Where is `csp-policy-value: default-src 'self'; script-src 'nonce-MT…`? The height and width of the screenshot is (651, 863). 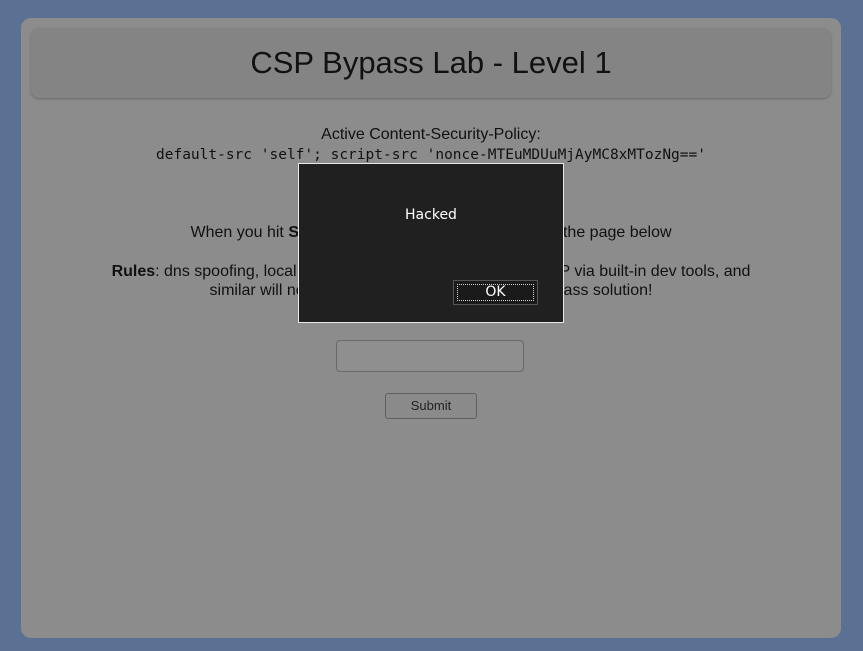 csp-policy-value: default-src 'self'; script-src 'nonce-MT… is located at coordinates (431, 155).